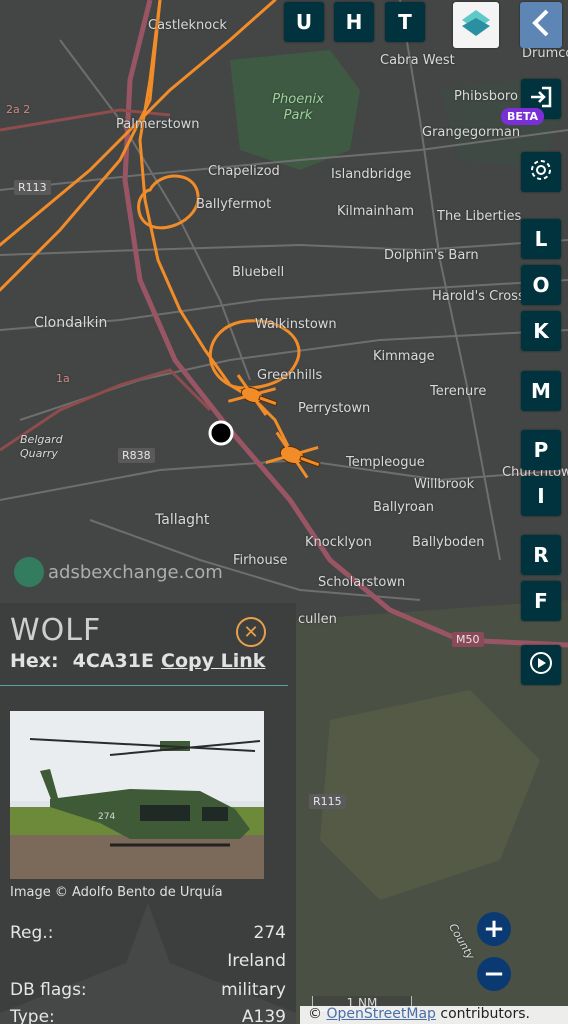 The image size is (568, 1024). I want to click on button-m: M, so click(541, 391).